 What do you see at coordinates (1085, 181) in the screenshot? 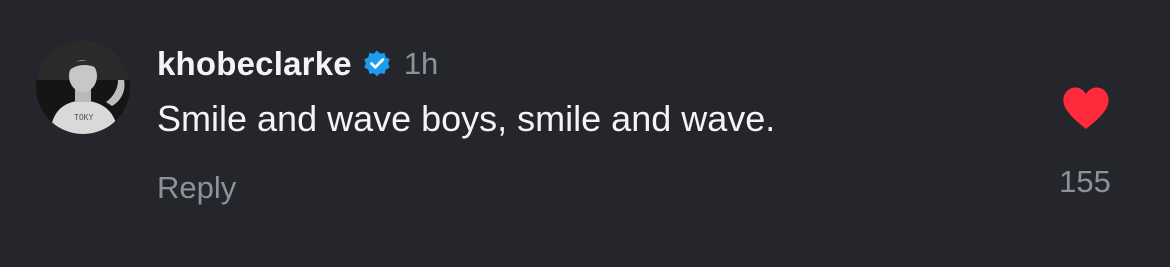
I see `like-count: 155` at bounding box center [1085, 181].